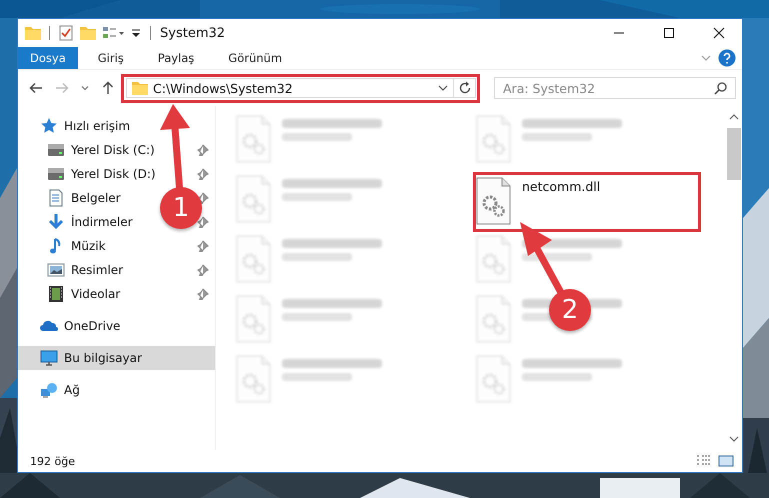 The width and height of the screenshot is (769, 498). Describe the element at coordinates (90, 222) in the screenshot. I see `sidebar-item: İndirmeler` at that location.